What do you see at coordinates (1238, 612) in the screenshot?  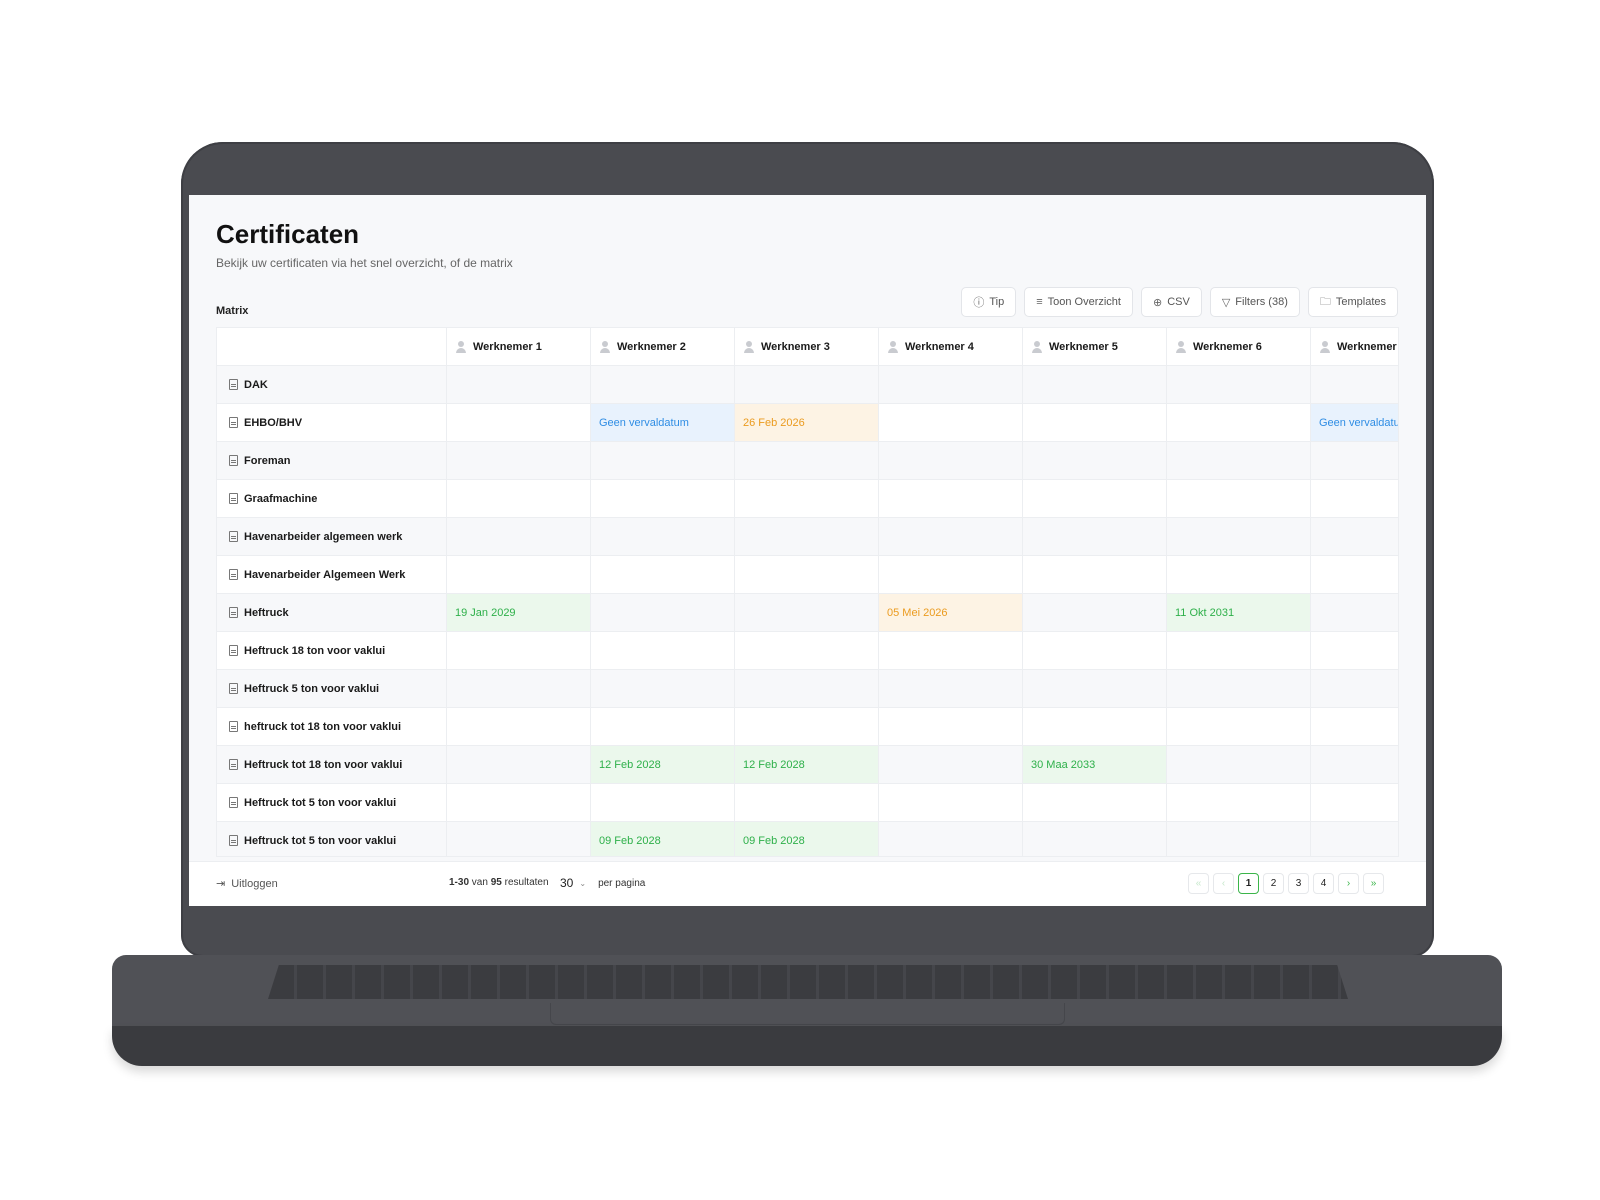 I see `certificate-date-cell: 11 Okt 2031` at bounding box center [1238, 612].